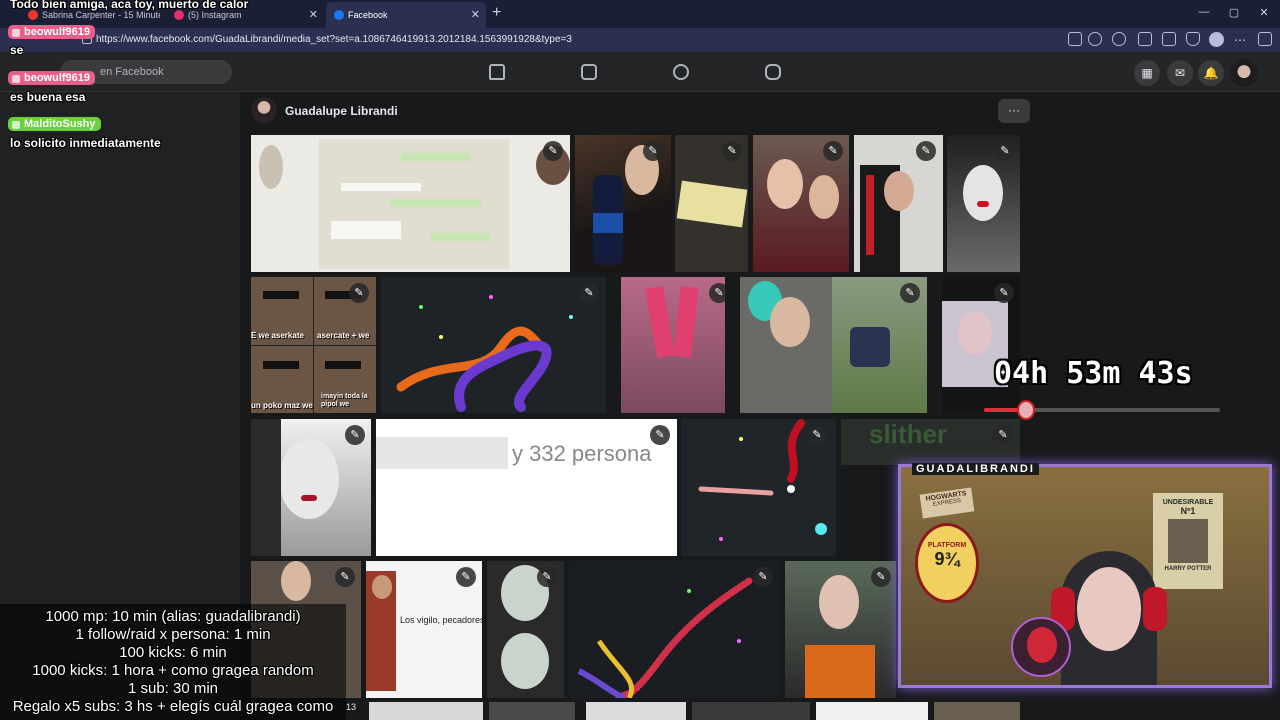  Describe the element at coordinates (758, 487) in the screenshot. I see `photo-slither-game-2: ✎` at that location.